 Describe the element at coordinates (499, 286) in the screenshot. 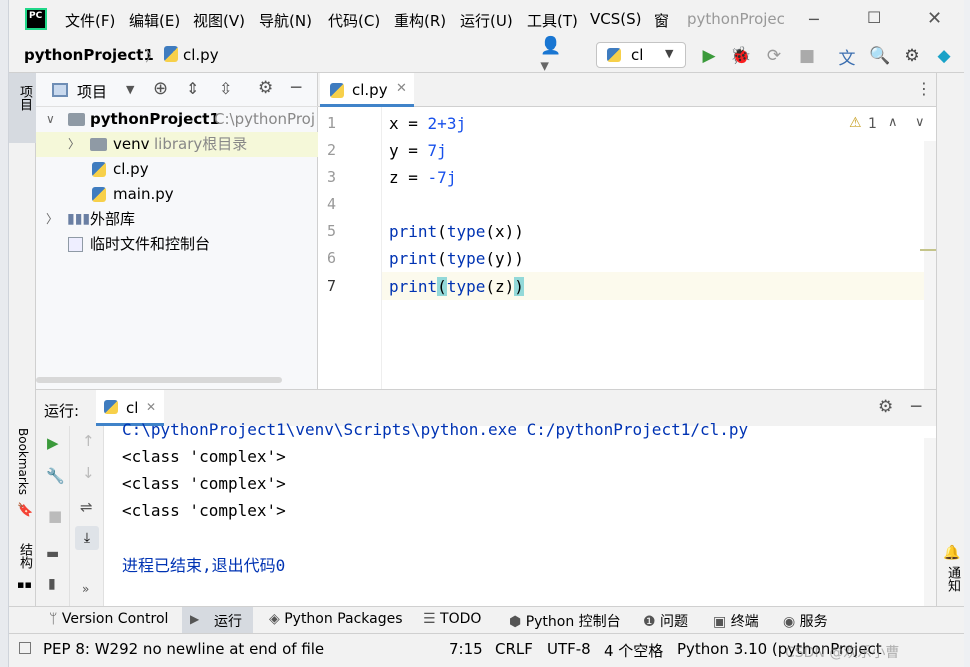

I see `code-arg: z` at that location.